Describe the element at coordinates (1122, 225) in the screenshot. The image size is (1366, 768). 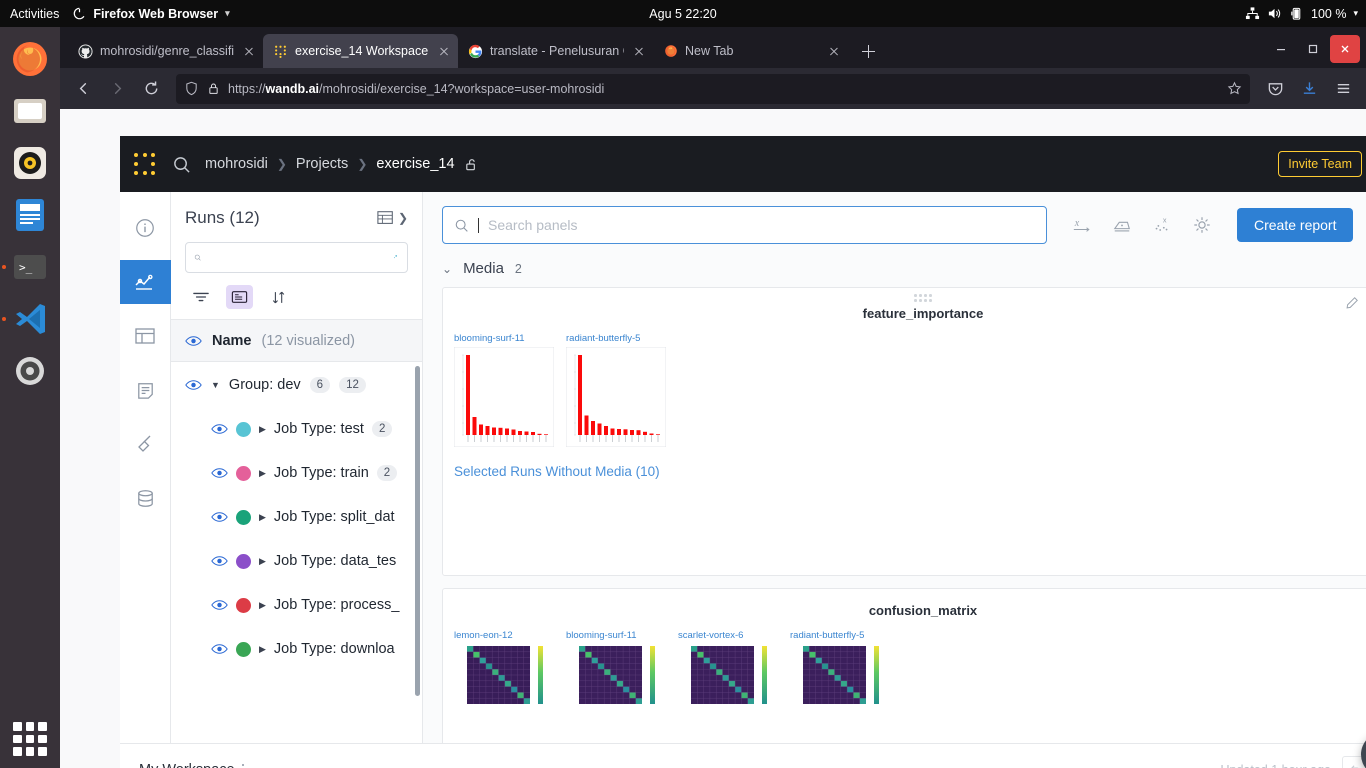
I see `smoothing-icon` at that location.